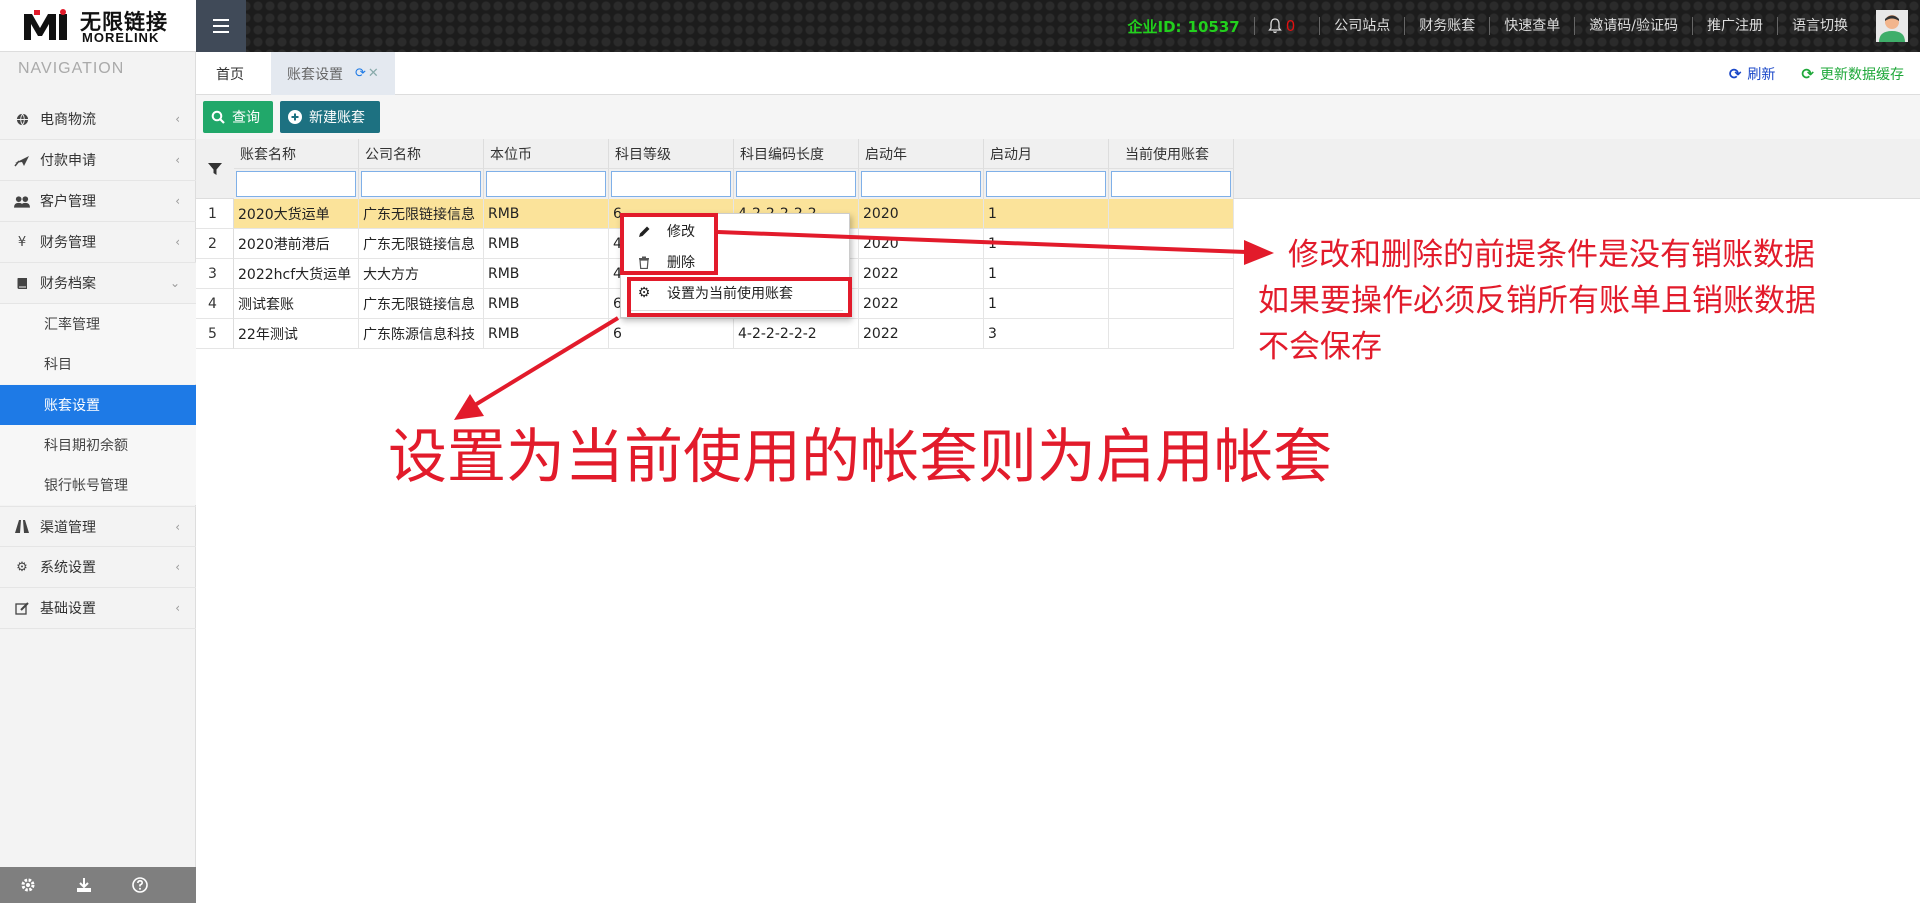 The image size is (1920, 903). What do you see at coordinates (421, 274) in the screenshot?
I see `cell-company-name: 大大方方` at bounding box center [421, 274].